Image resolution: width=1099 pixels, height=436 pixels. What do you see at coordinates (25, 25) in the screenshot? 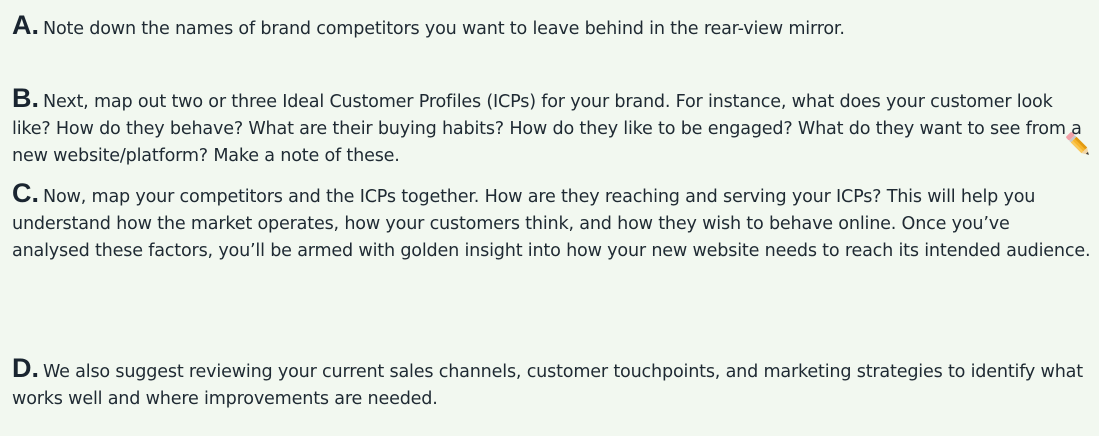
I see `step-letter: A.` at bounding box center [25, 25].